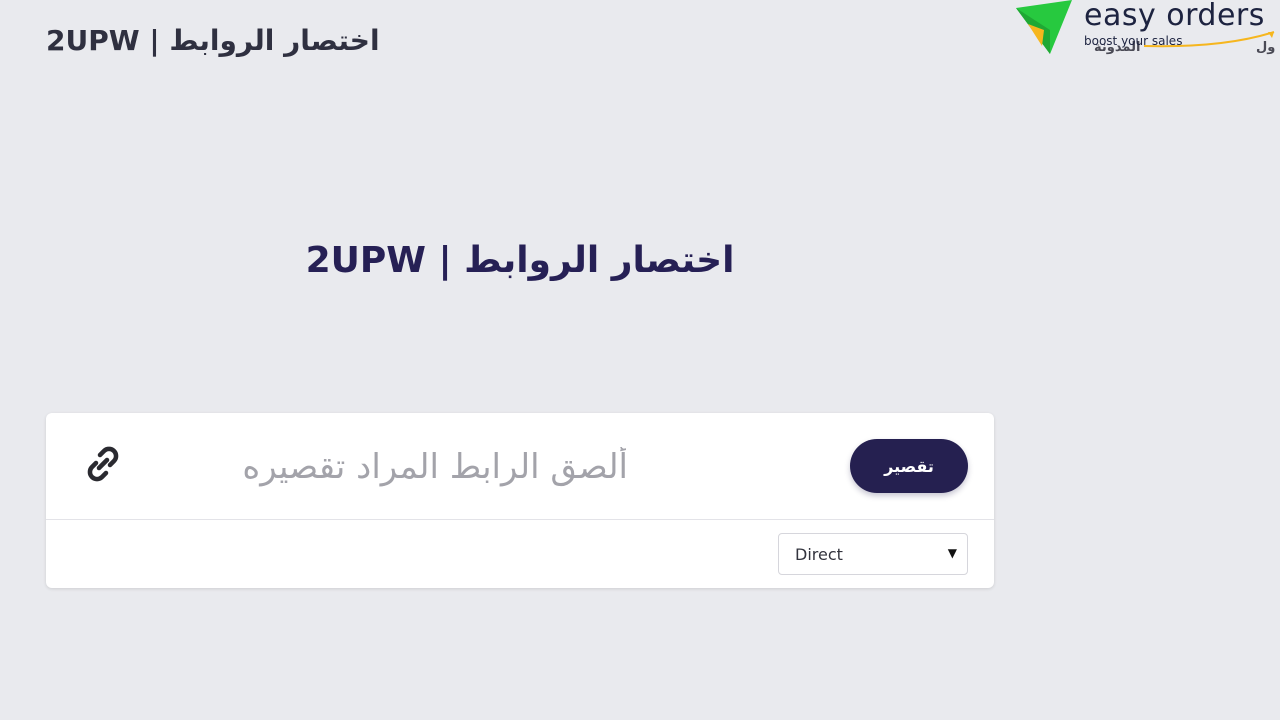 Image resolution: width=1280 pixels, height=720 pixels. I want to click on link-icon, so click(103, 464).